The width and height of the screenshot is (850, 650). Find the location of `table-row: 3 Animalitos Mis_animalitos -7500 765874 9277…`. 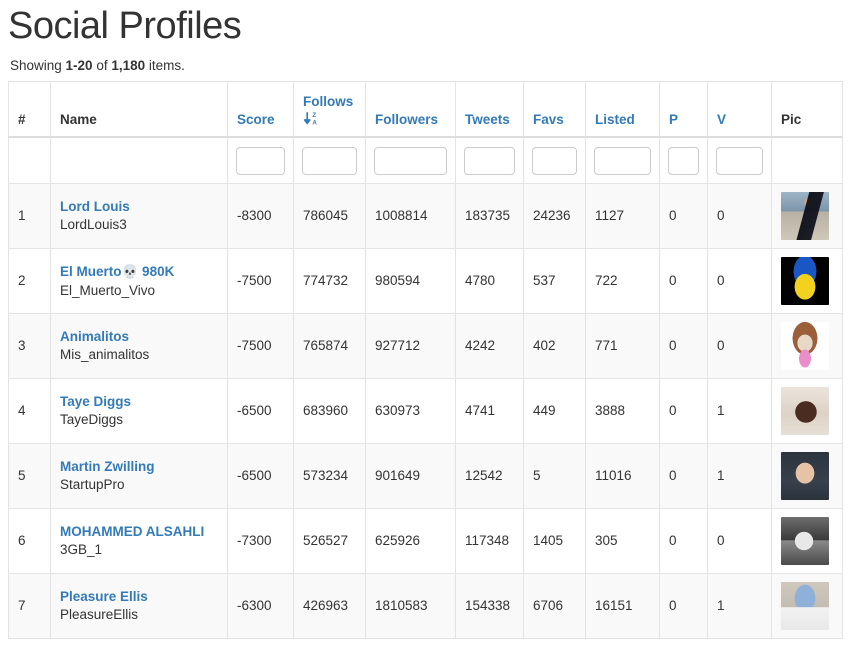

table-row: 3 Animalitos Mis_animalitos -7500 765874 9277… is located at coordinates (425, 345).